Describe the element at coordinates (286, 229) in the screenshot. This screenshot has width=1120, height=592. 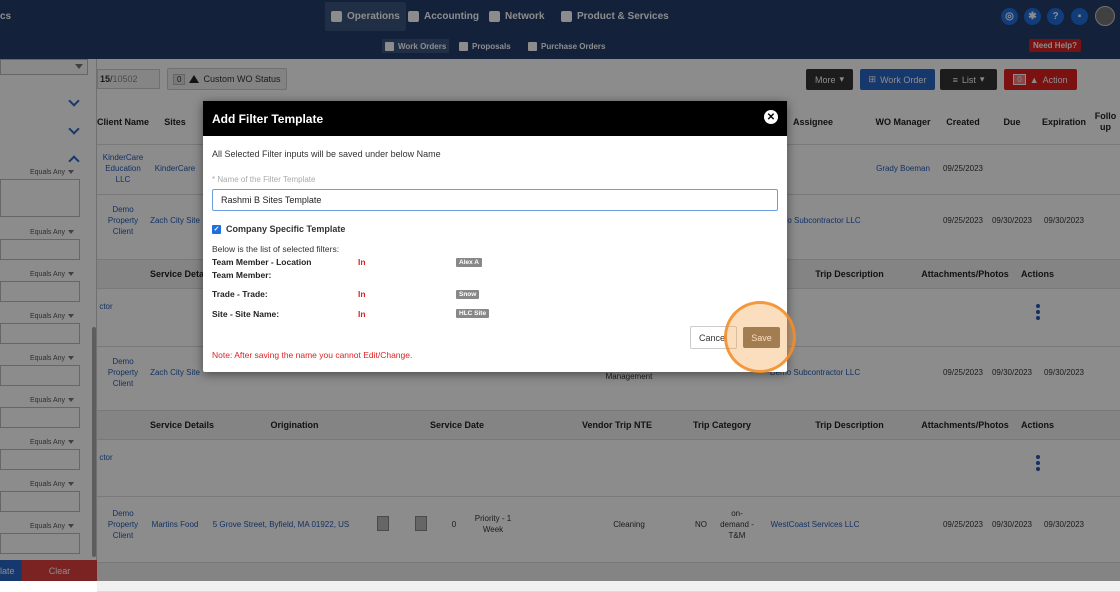
I see `company-specific-label: Company Specific Template` at that location.